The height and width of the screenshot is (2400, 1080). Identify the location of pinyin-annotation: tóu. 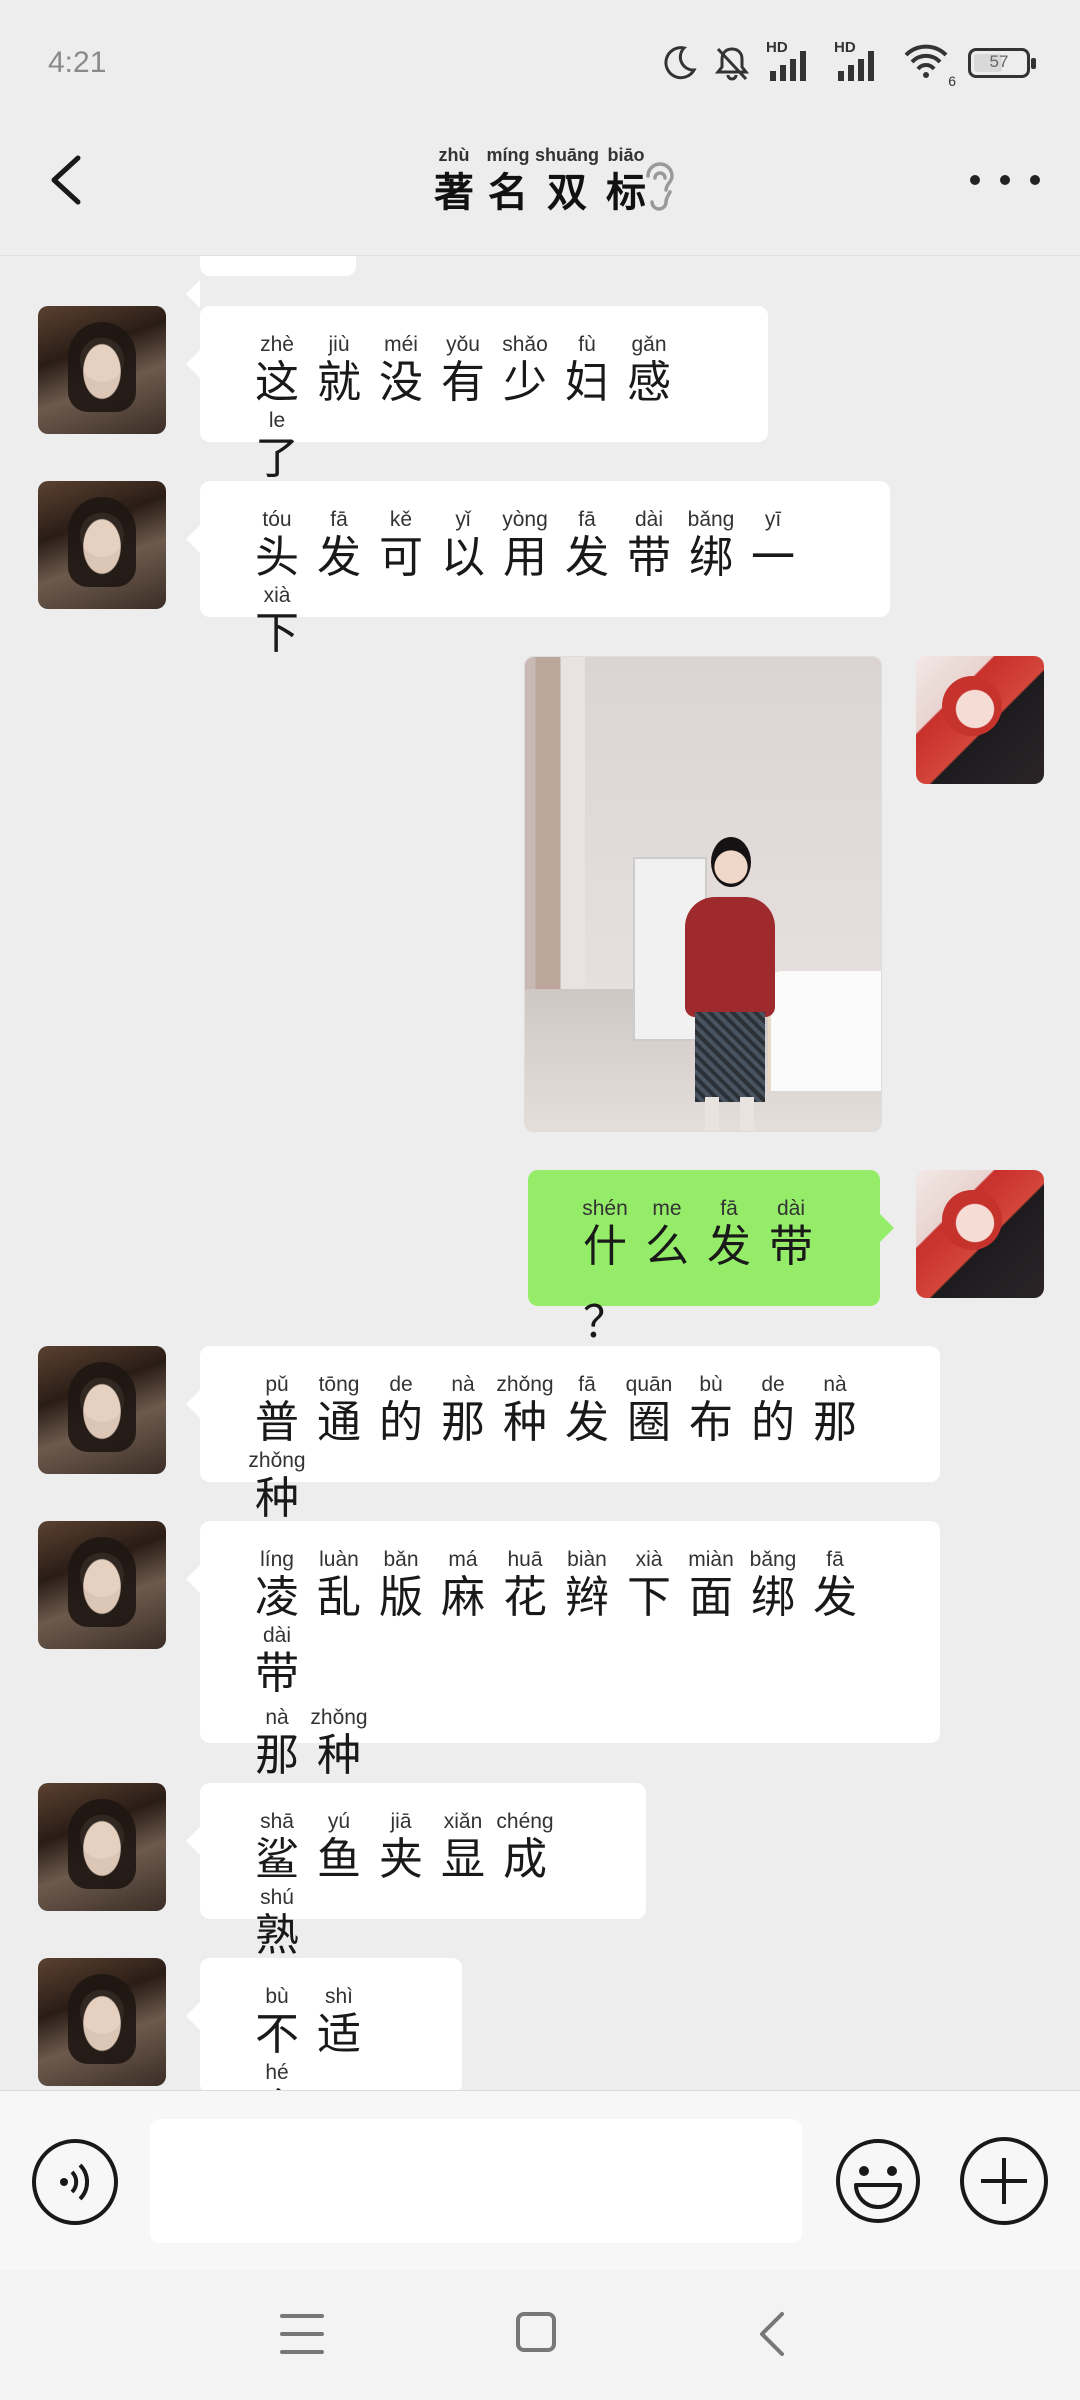
(277, 519).